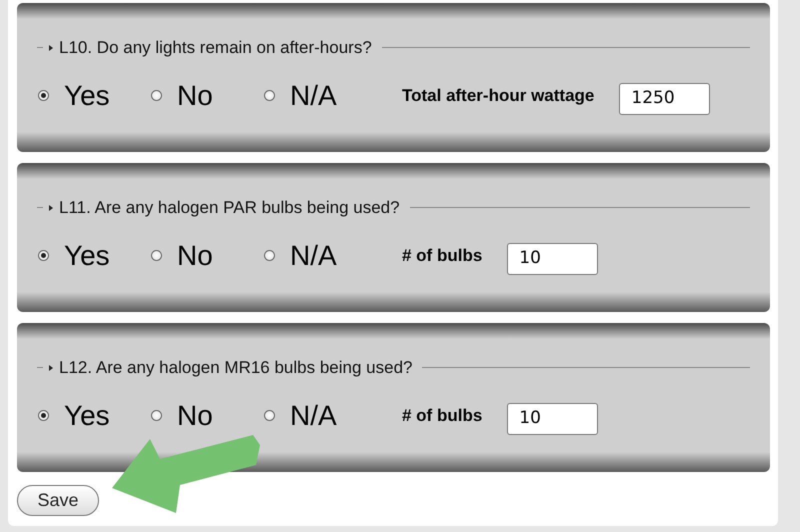  I want to click on field-label: Total after-hour wattage, so click(498, 95).